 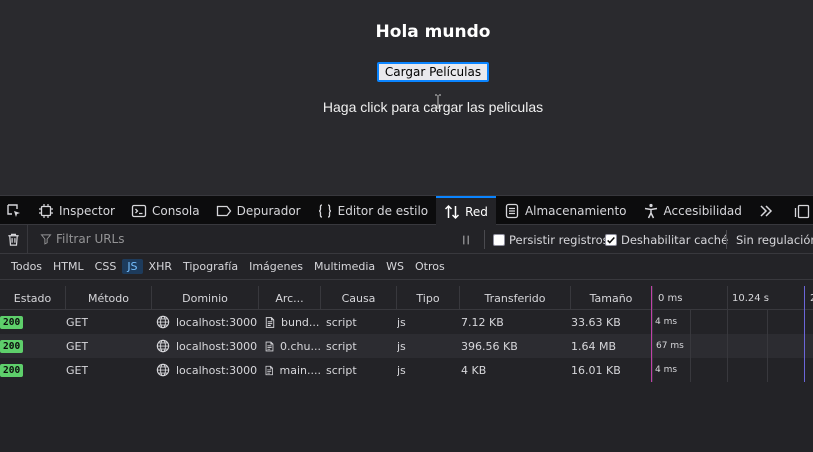 I want to click on column-transferred: Transferido, so click(x=515, y=298).